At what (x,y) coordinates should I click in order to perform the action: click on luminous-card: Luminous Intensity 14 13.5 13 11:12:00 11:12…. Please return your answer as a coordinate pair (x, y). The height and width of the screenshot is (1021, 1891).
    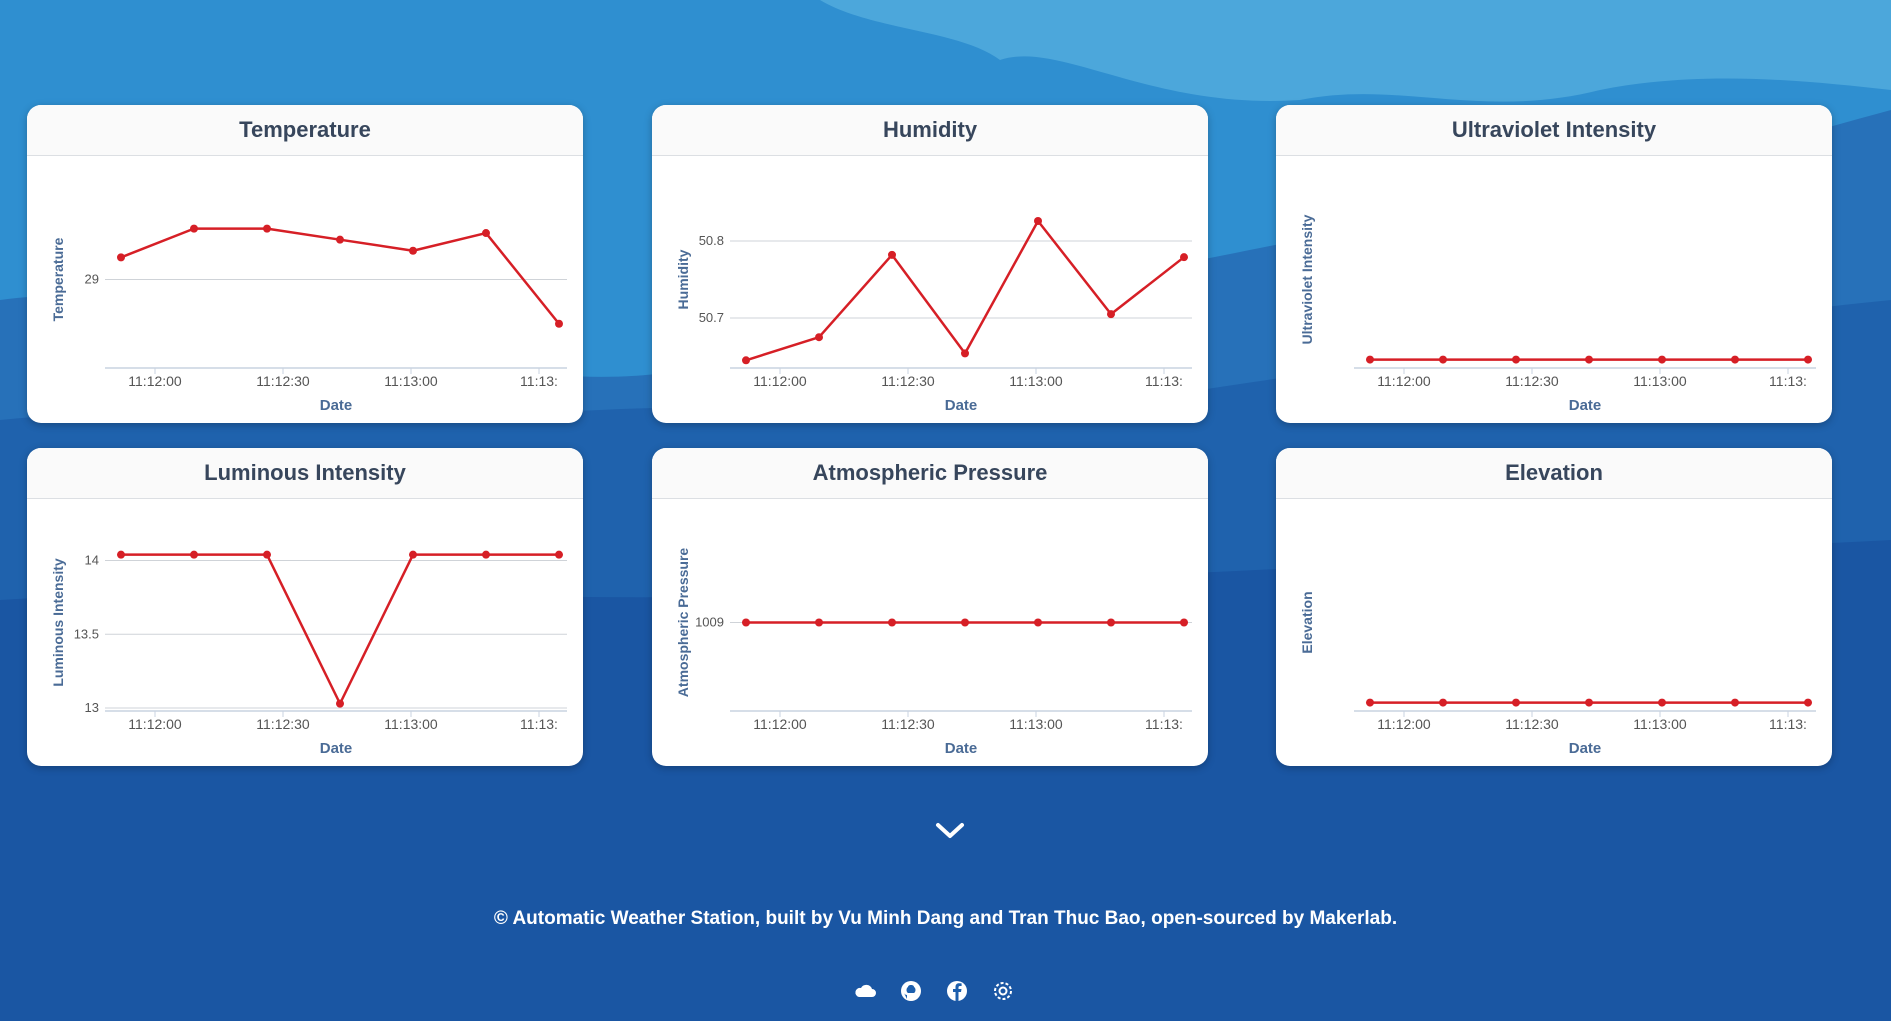
    Looking at the image, I should click on (305, 607).